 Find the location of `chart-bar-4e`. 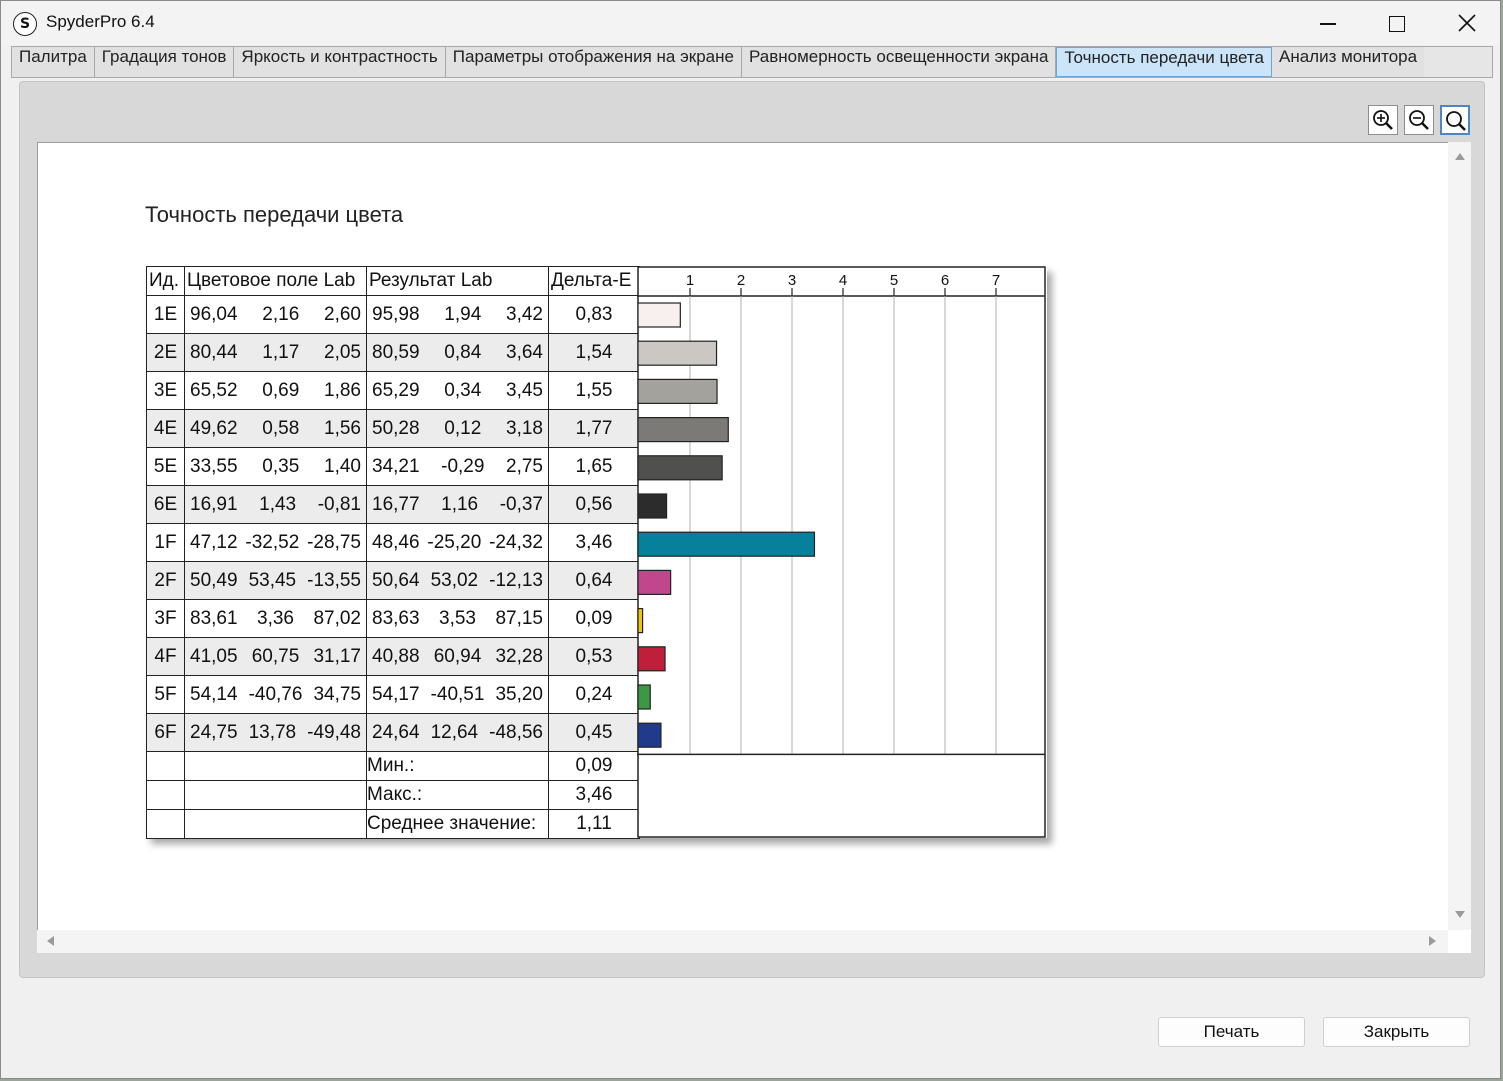

chart-bar-4e is located at coordinates (683, 430).